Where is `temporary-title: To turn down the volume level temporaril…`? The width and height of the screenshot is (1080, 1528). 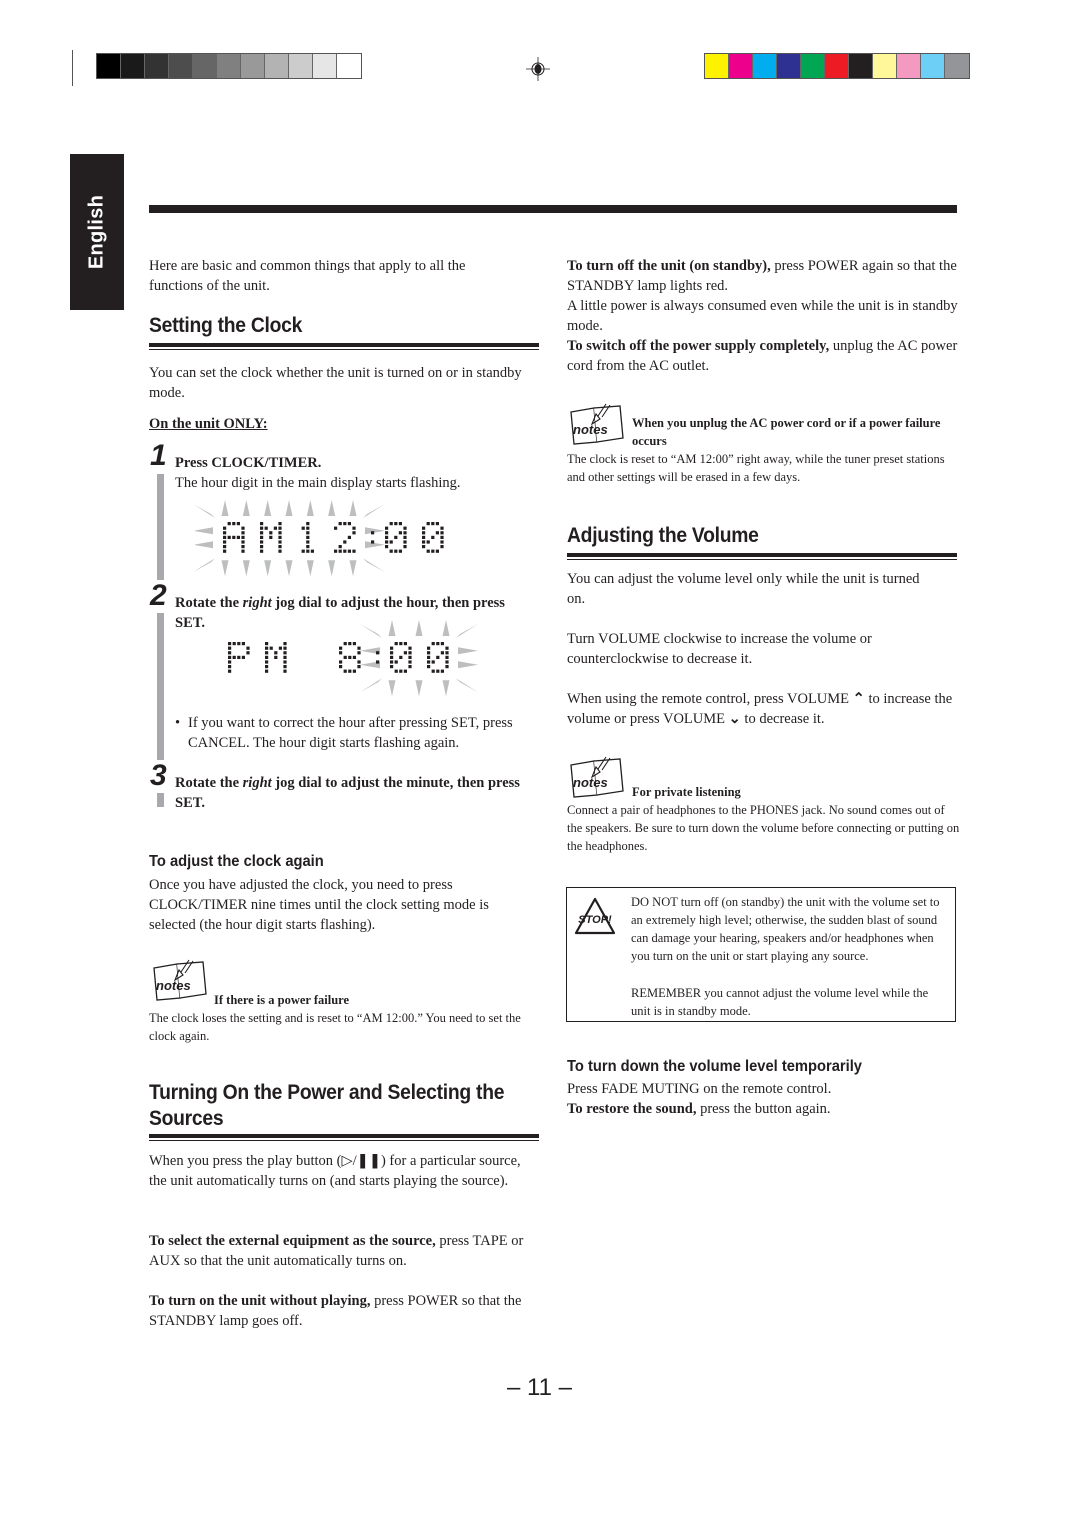
temporary-title: To turn down the volume level temporaril… is located at coordinates (714, 1066).